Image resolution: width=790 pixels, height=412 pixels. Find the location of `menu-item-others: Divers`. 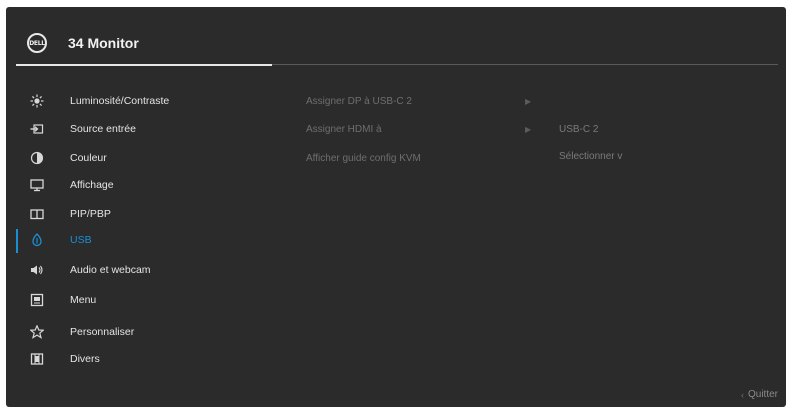

menu-item-others: Divers is located at coordinates (136, 359).